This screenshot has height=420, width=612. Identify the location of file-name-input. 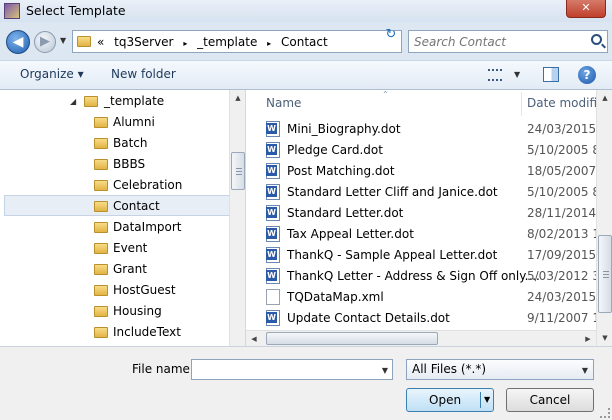
(284, 369).